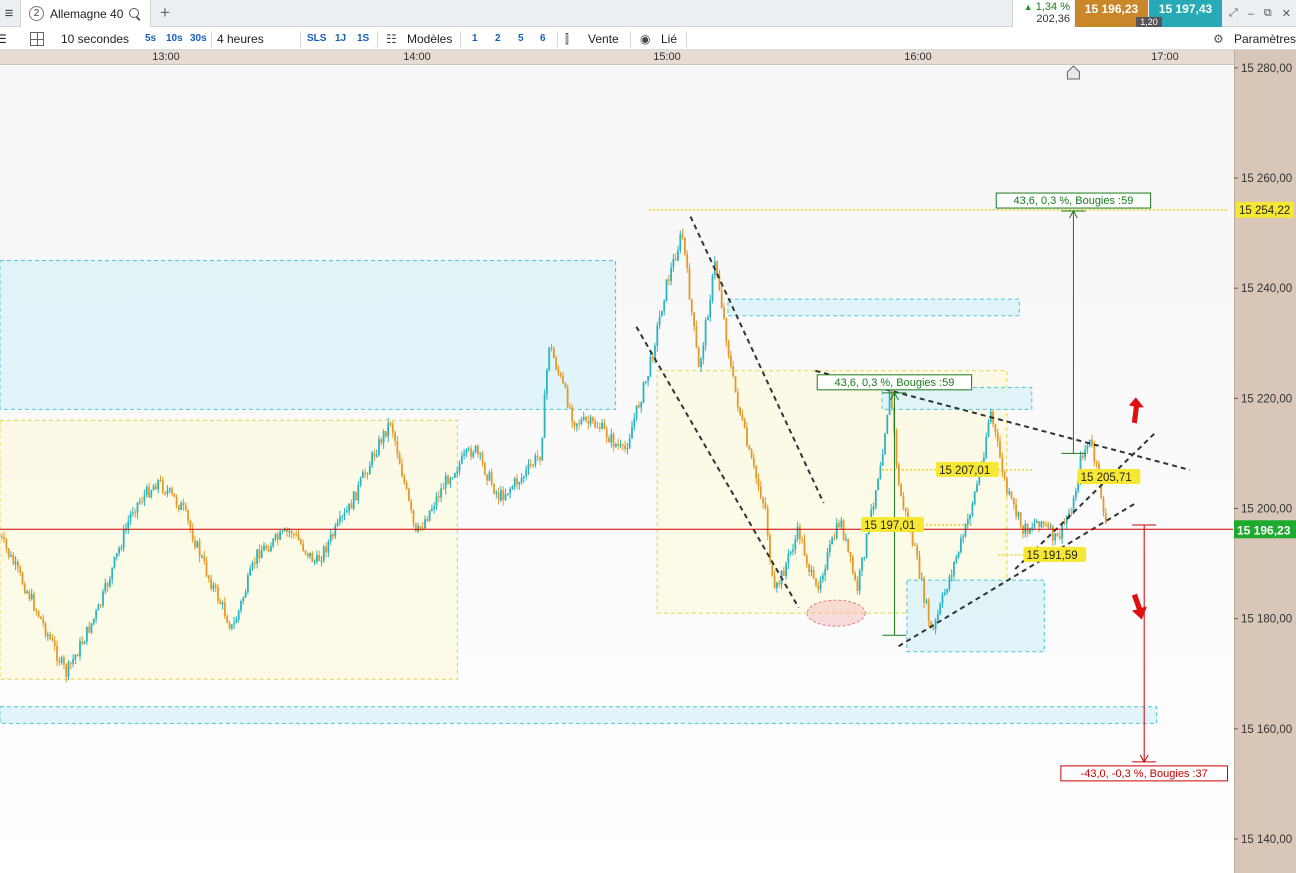 Image resolution: width=1296 pixels, height=873 pixels. What do you see at coordinates (964, 471) in the screenshot?
I see `price-tag-label: 15 207,01` at bounding box center [964, 471].